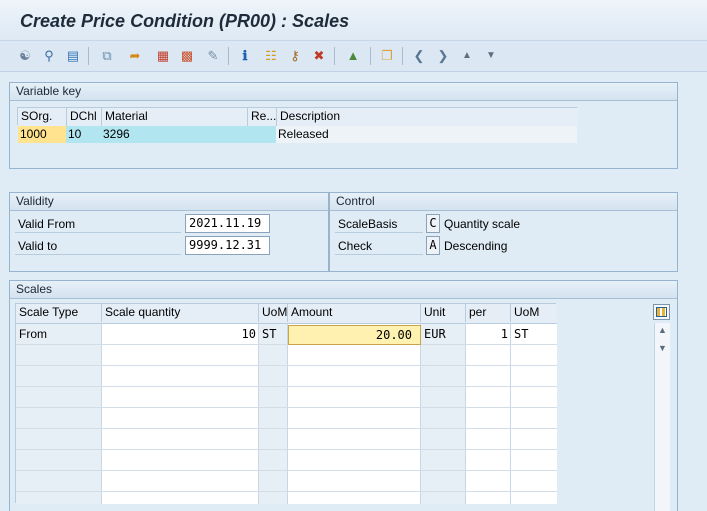 The height and width of the screenshot is (511, 707). What do you see at coordinates (387, 56) in the screenshot?
I see `new-window-icon: ❐` at bounding box center [387, 56].